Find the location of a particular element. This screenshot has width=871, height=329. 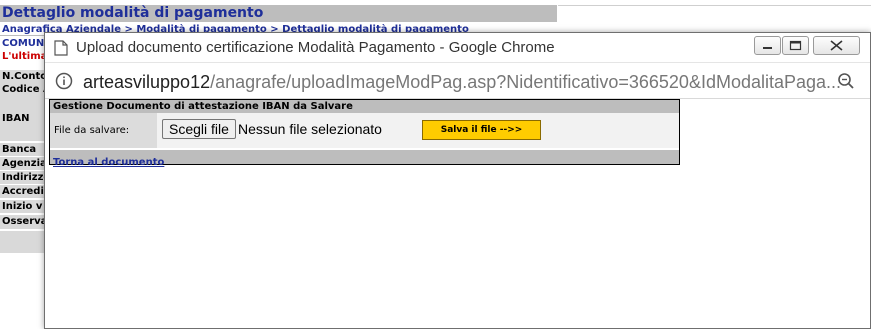

field-label-agenzia: Agenzia is located at coordinates (23, 163).